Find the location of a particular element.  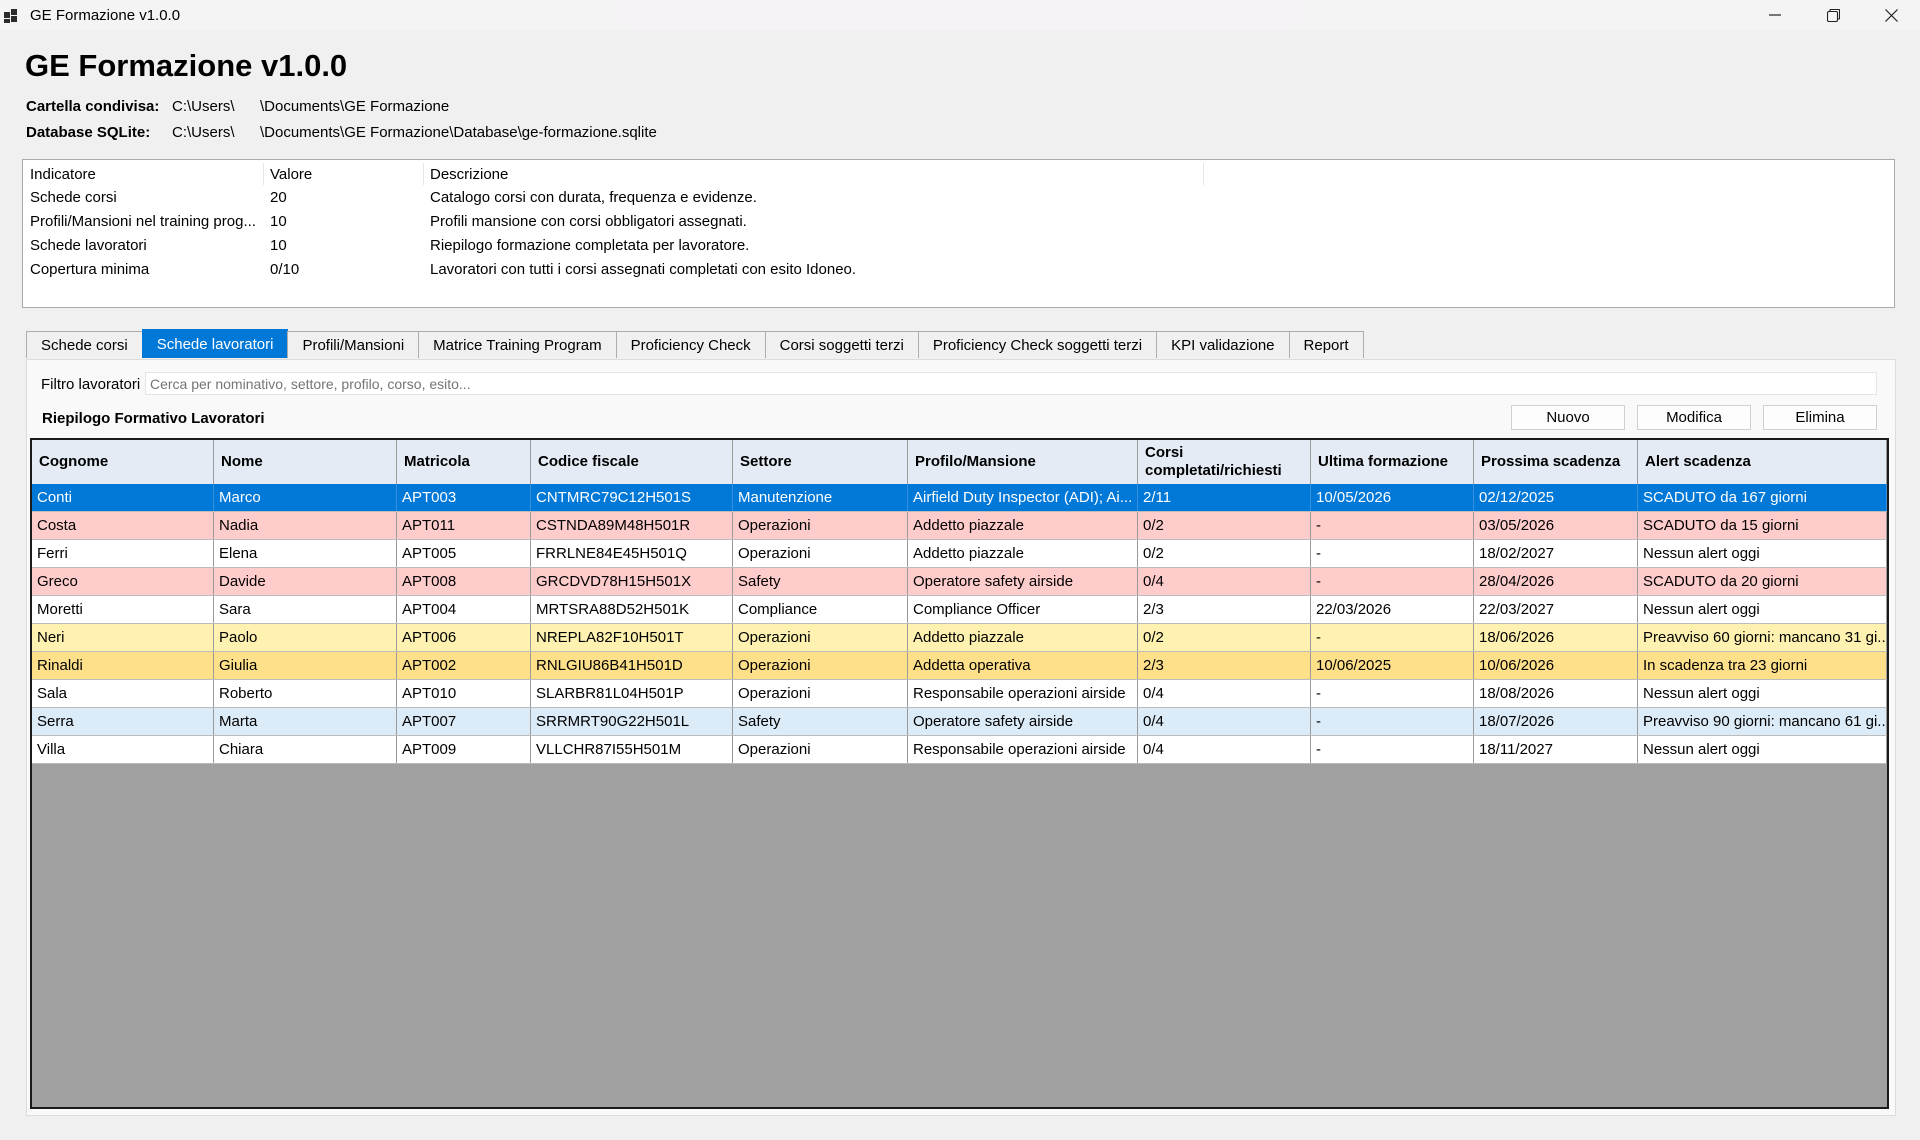

indicator-value-cell: 10 is located at coordinates (278, 221).